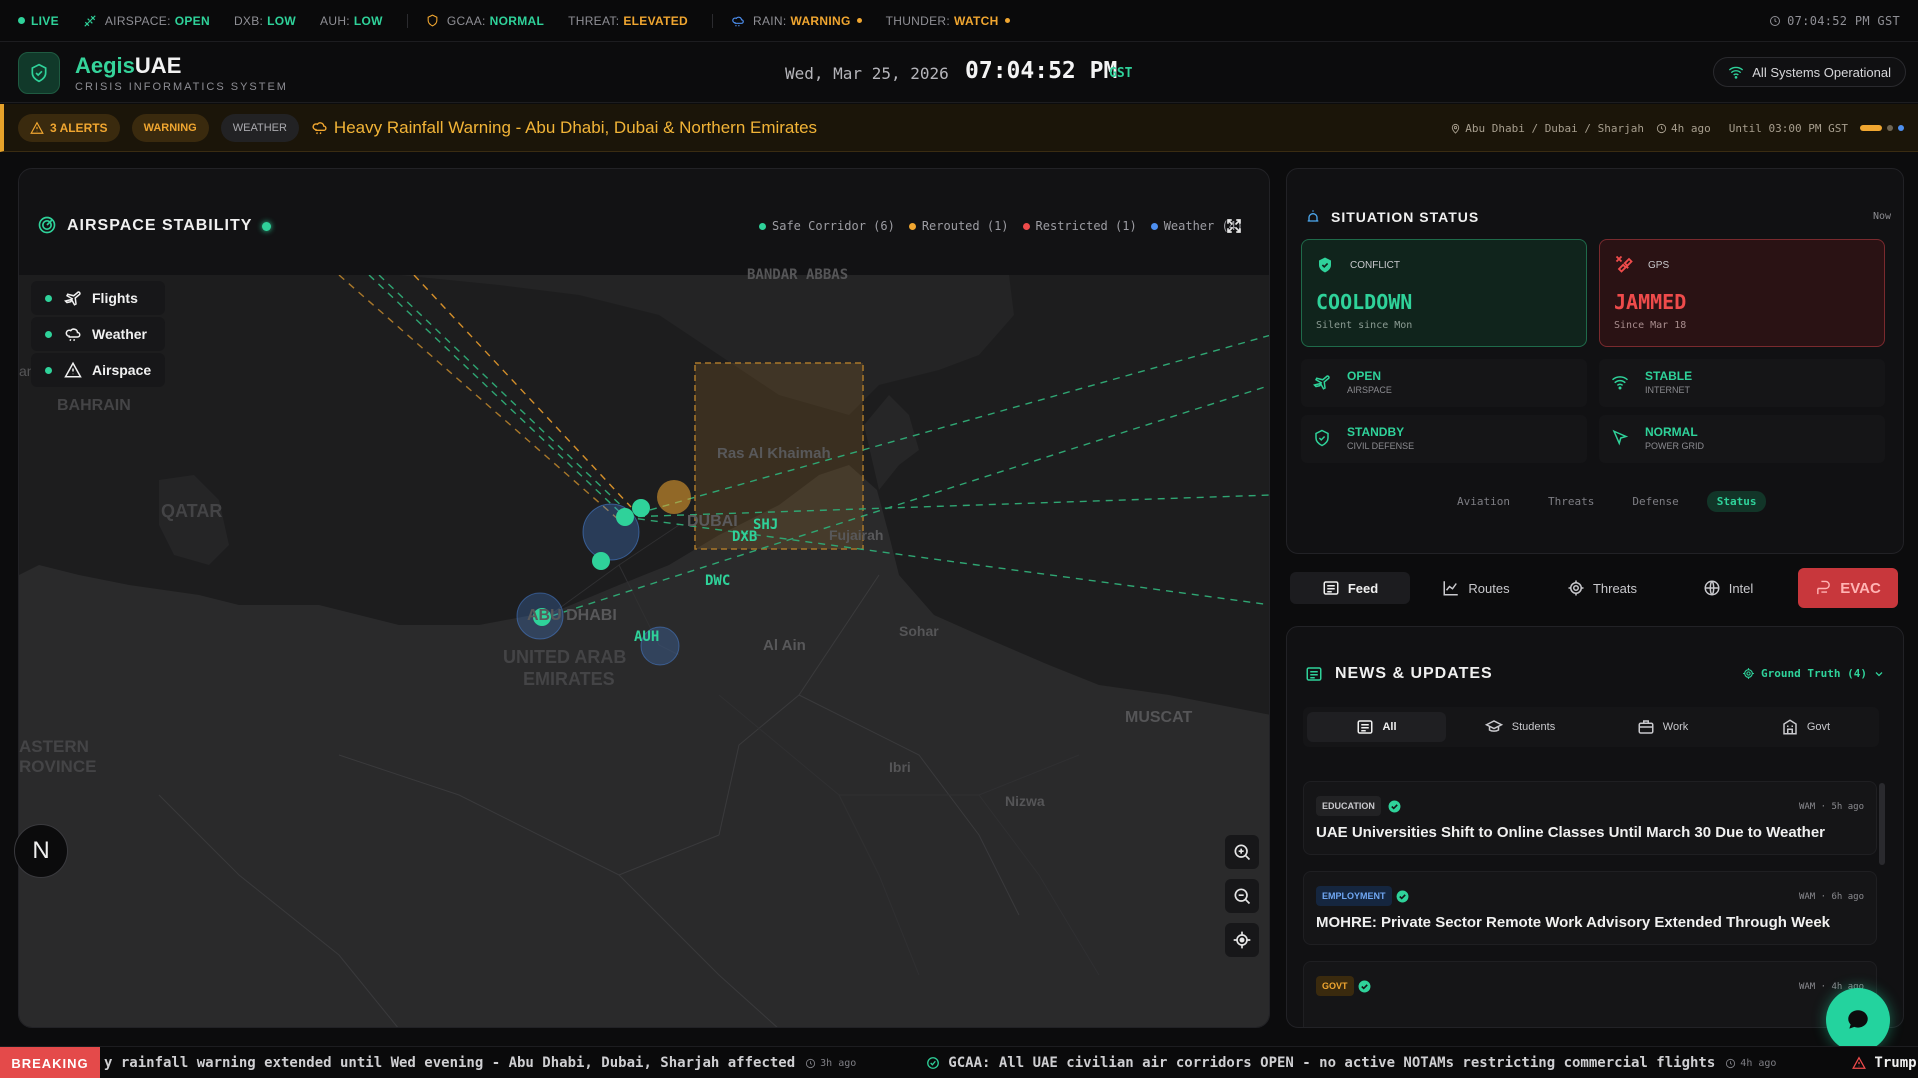  What do you see at coordinates (1493, 726) in the screenshot?
I see `graduation-cap-icon` at bounding box center [1493, 726].